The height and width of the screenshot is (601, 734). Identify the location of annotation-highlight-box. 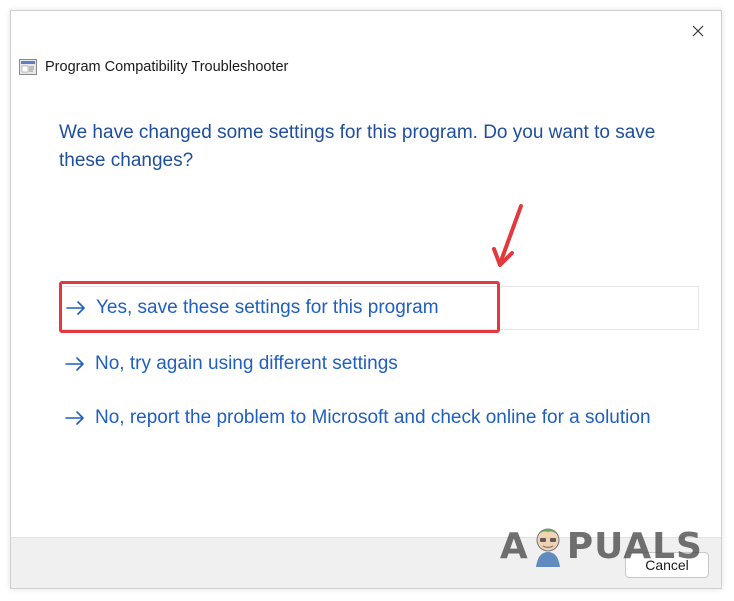
(279, 307).